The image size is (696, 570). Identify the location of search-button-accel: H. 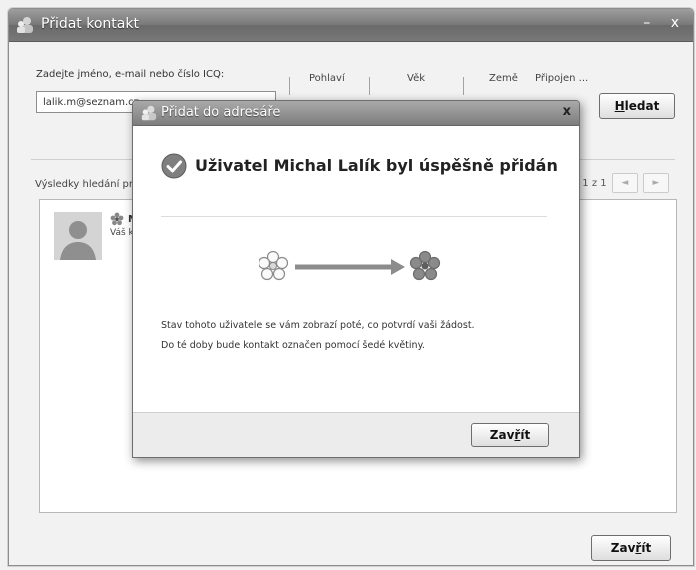
(619, 106).